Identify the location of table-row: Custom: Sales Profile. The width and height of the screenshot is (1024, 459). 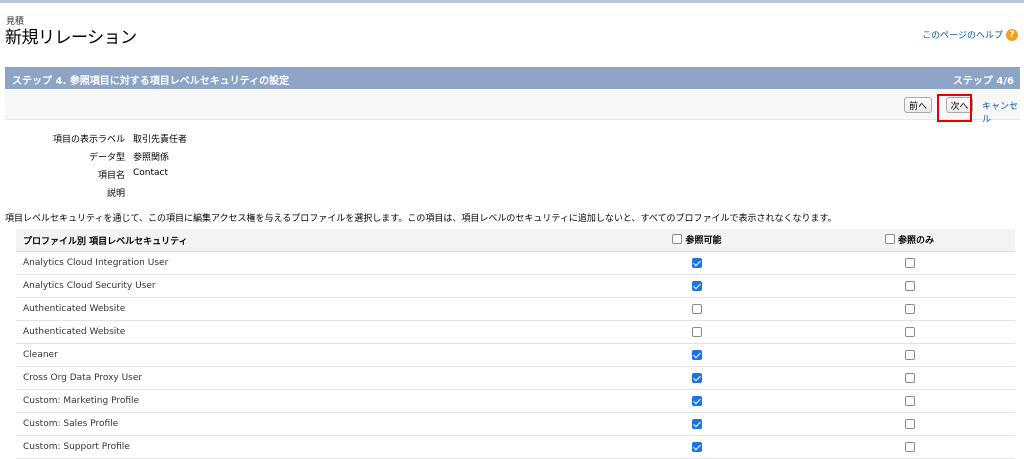
(515, 424).